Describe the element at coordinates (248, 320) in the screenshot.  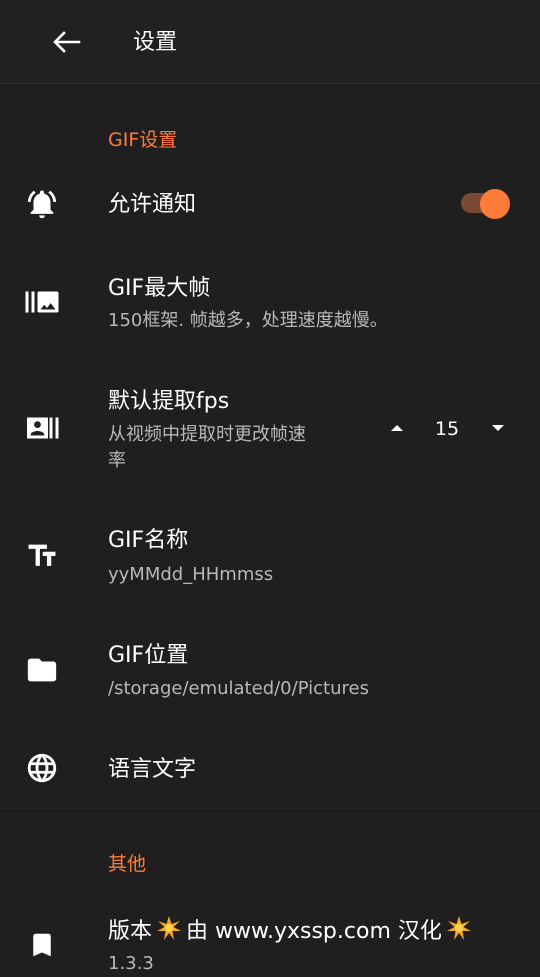
I see `setting-max-frames-subtitle: 150框架. 帧越多，处理速度越慢。` at that location.